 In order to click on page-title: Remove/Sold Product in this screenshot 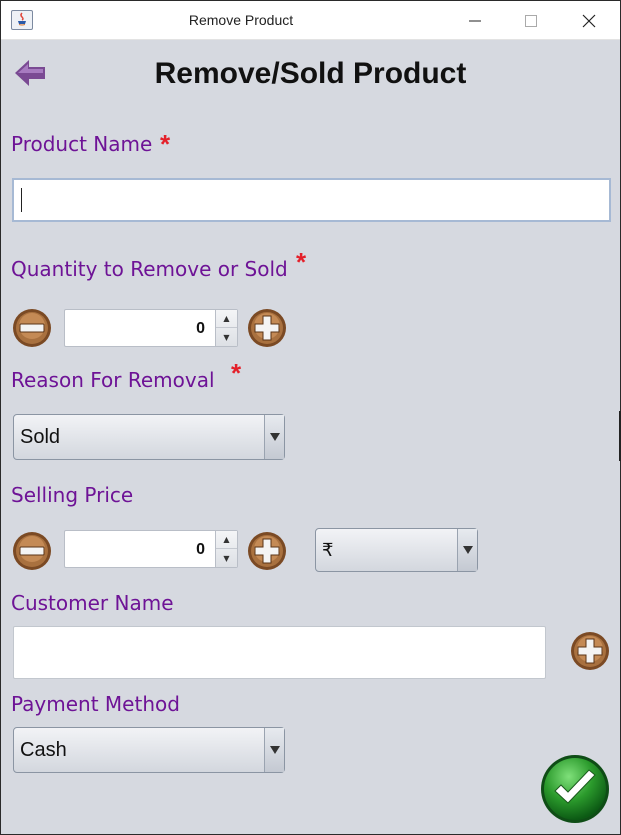, I will do `click(310, 73)`.